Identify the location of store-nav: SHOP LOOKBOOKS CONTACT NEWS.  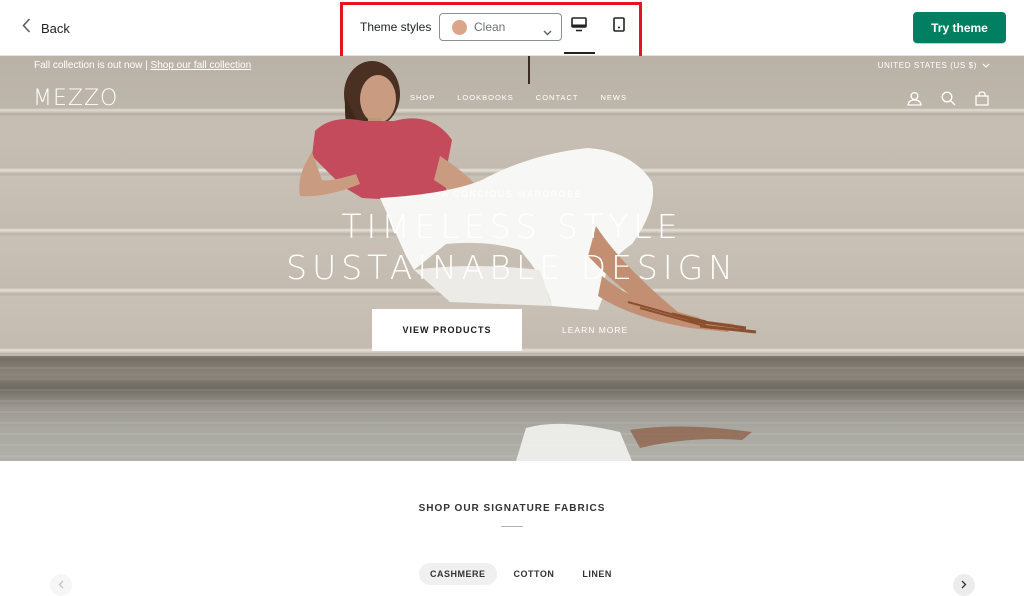
(518, 97).